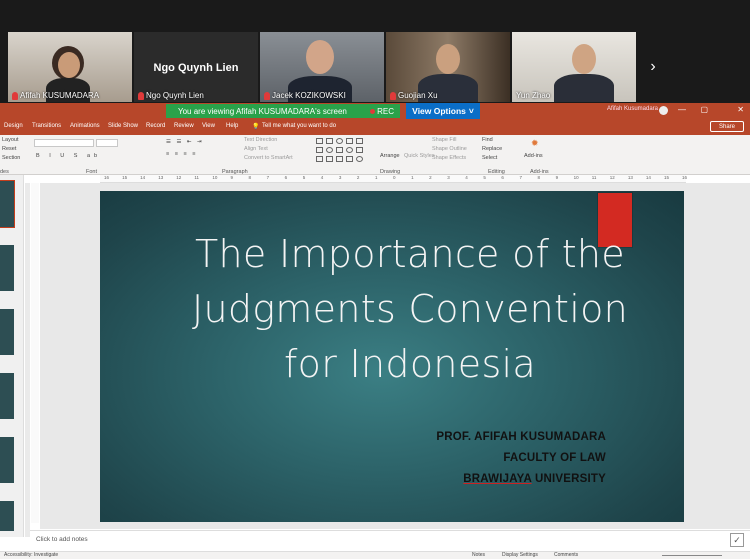  Describe the element at coordinates (11, 158) in the screenshot. I see `section-button: Section` at that location.